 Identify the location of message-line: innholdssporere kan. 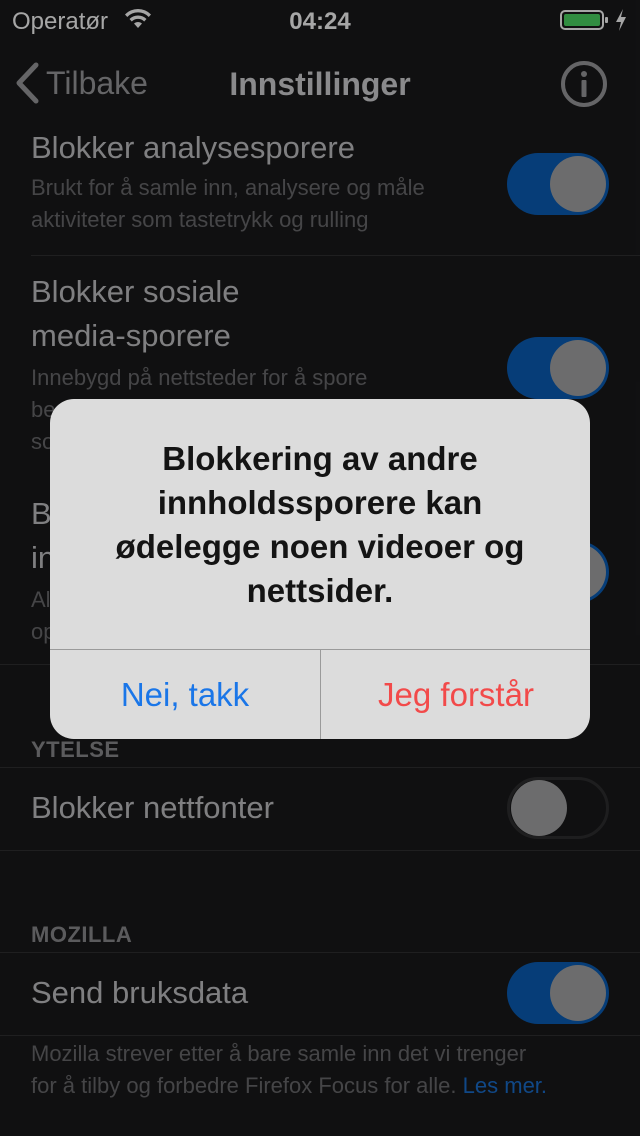
(320, 502).